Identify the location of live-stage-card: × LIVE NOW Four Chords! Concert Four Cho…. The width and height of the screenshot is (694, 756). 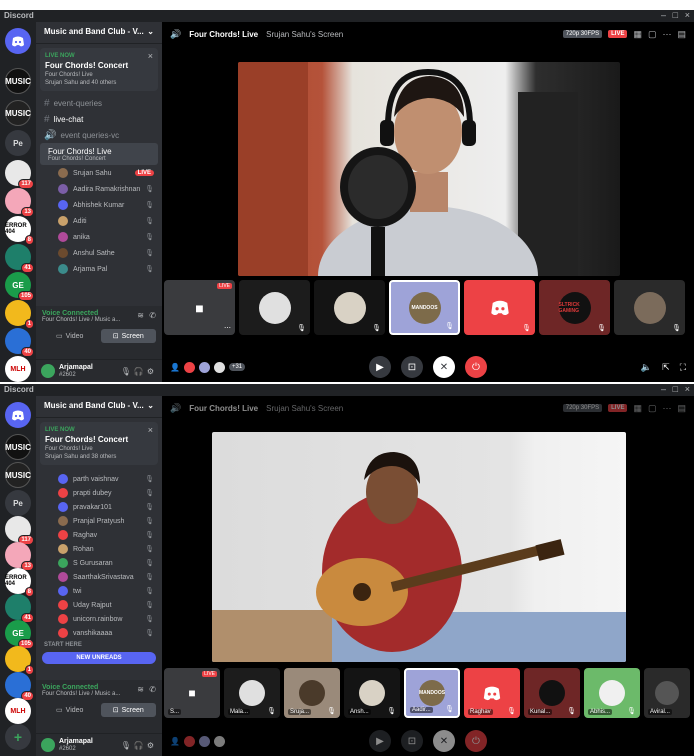
(99, 443).